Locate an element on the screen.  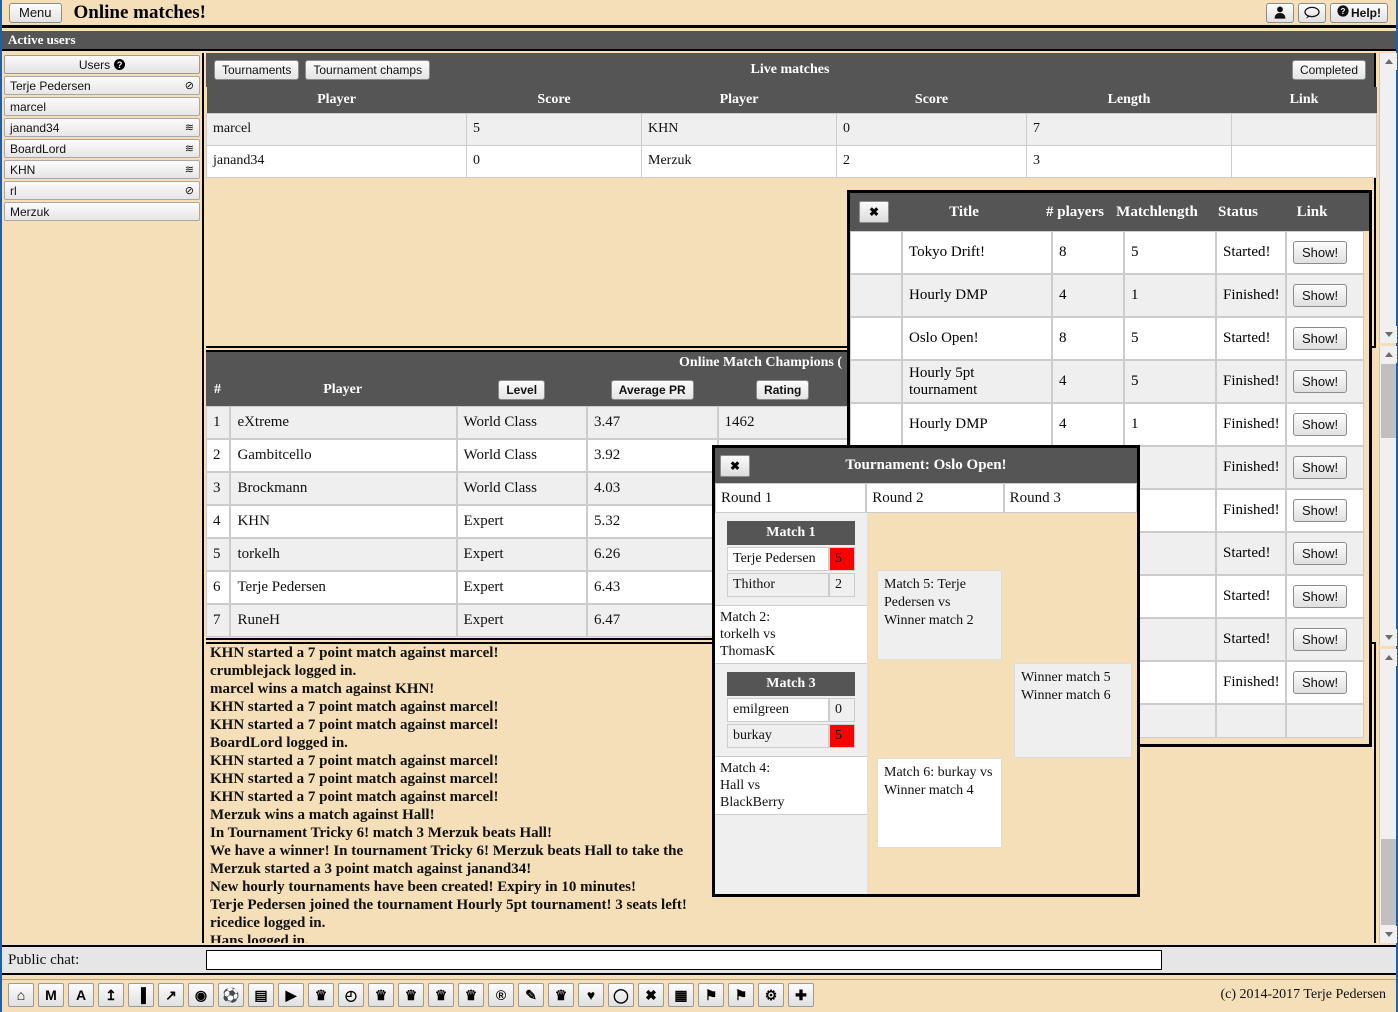
champion-cell-level: World Class is located at coordinates (522, 455).